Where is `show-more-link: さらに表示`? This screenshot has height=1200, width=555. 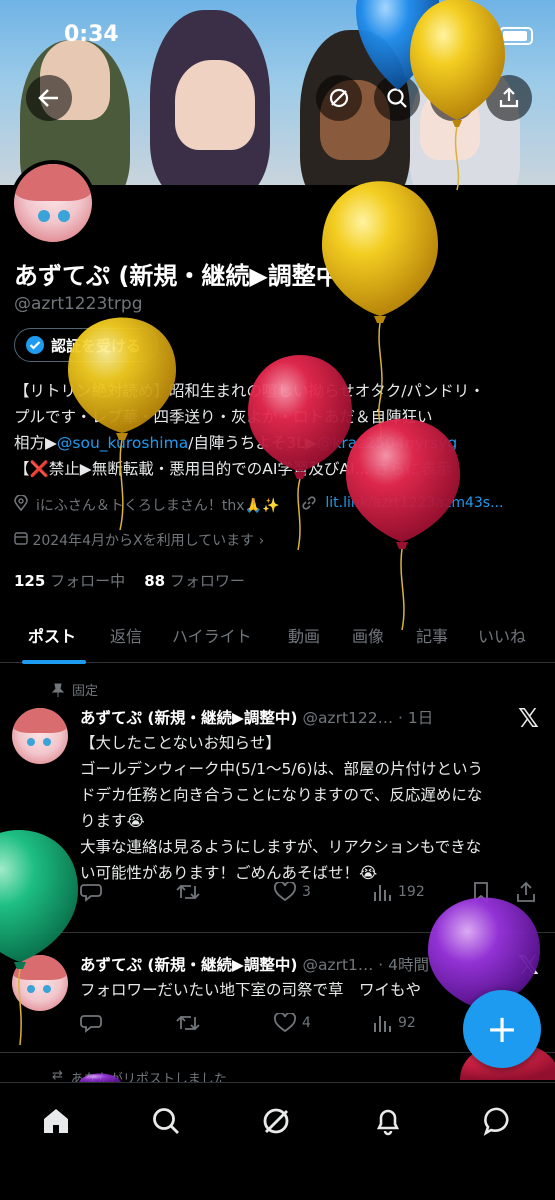
show-more-link: さらに表示 is located at coordinates (413, 469).